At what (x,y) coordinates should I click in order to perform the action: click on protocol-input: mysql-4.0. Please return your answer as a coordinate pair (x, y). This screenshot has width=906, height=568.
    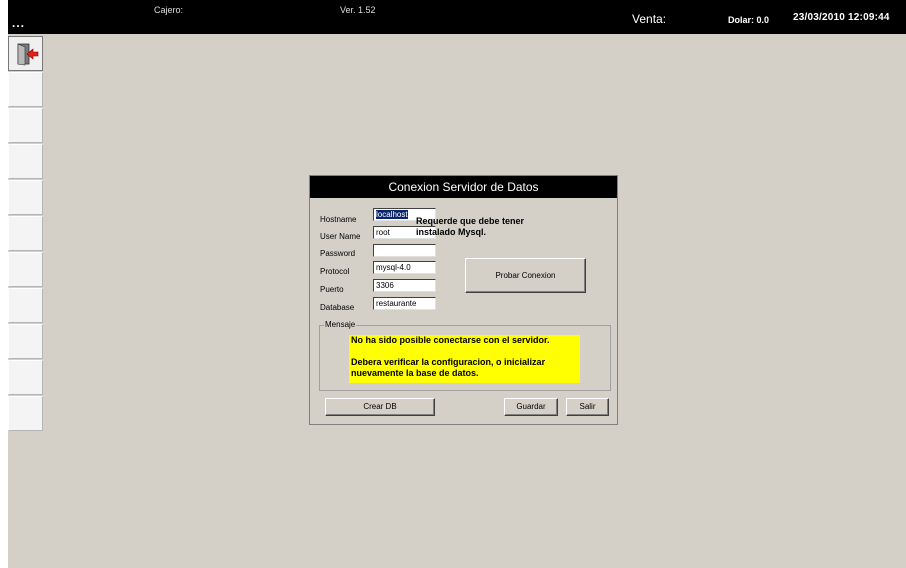
    Looking at the image, I should click on (404, 267).